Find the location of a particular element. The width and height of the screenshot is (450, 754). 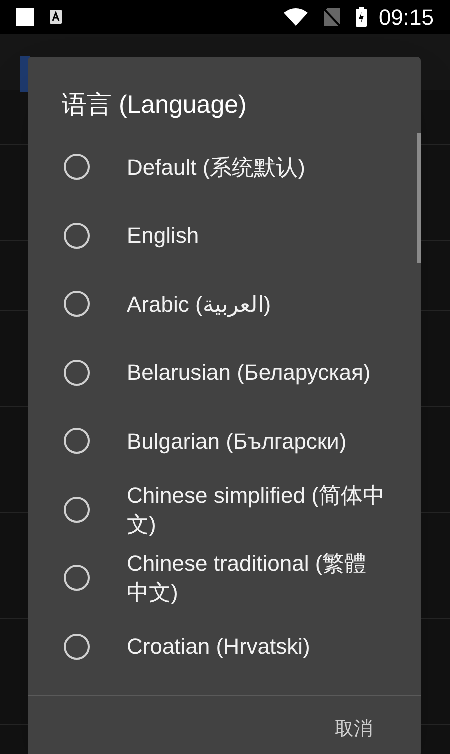

language-option: Belarusian (Беларуская) is located at coordinates (224, 372).